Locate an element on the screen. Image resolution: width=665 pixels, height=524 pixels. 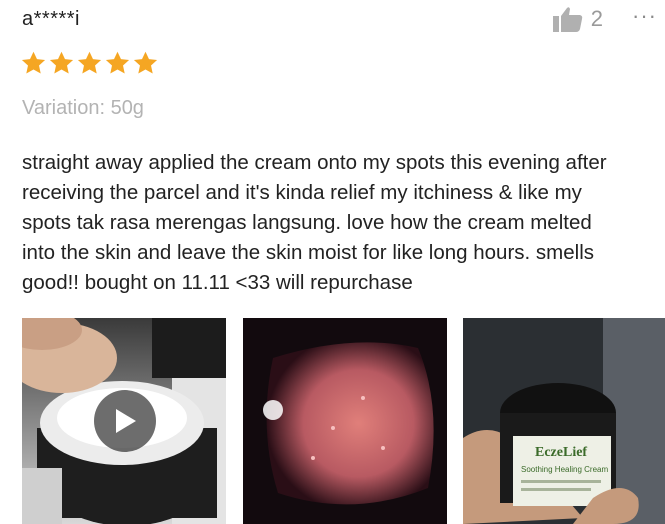
rating-stars is located at coordinates (89, 63).